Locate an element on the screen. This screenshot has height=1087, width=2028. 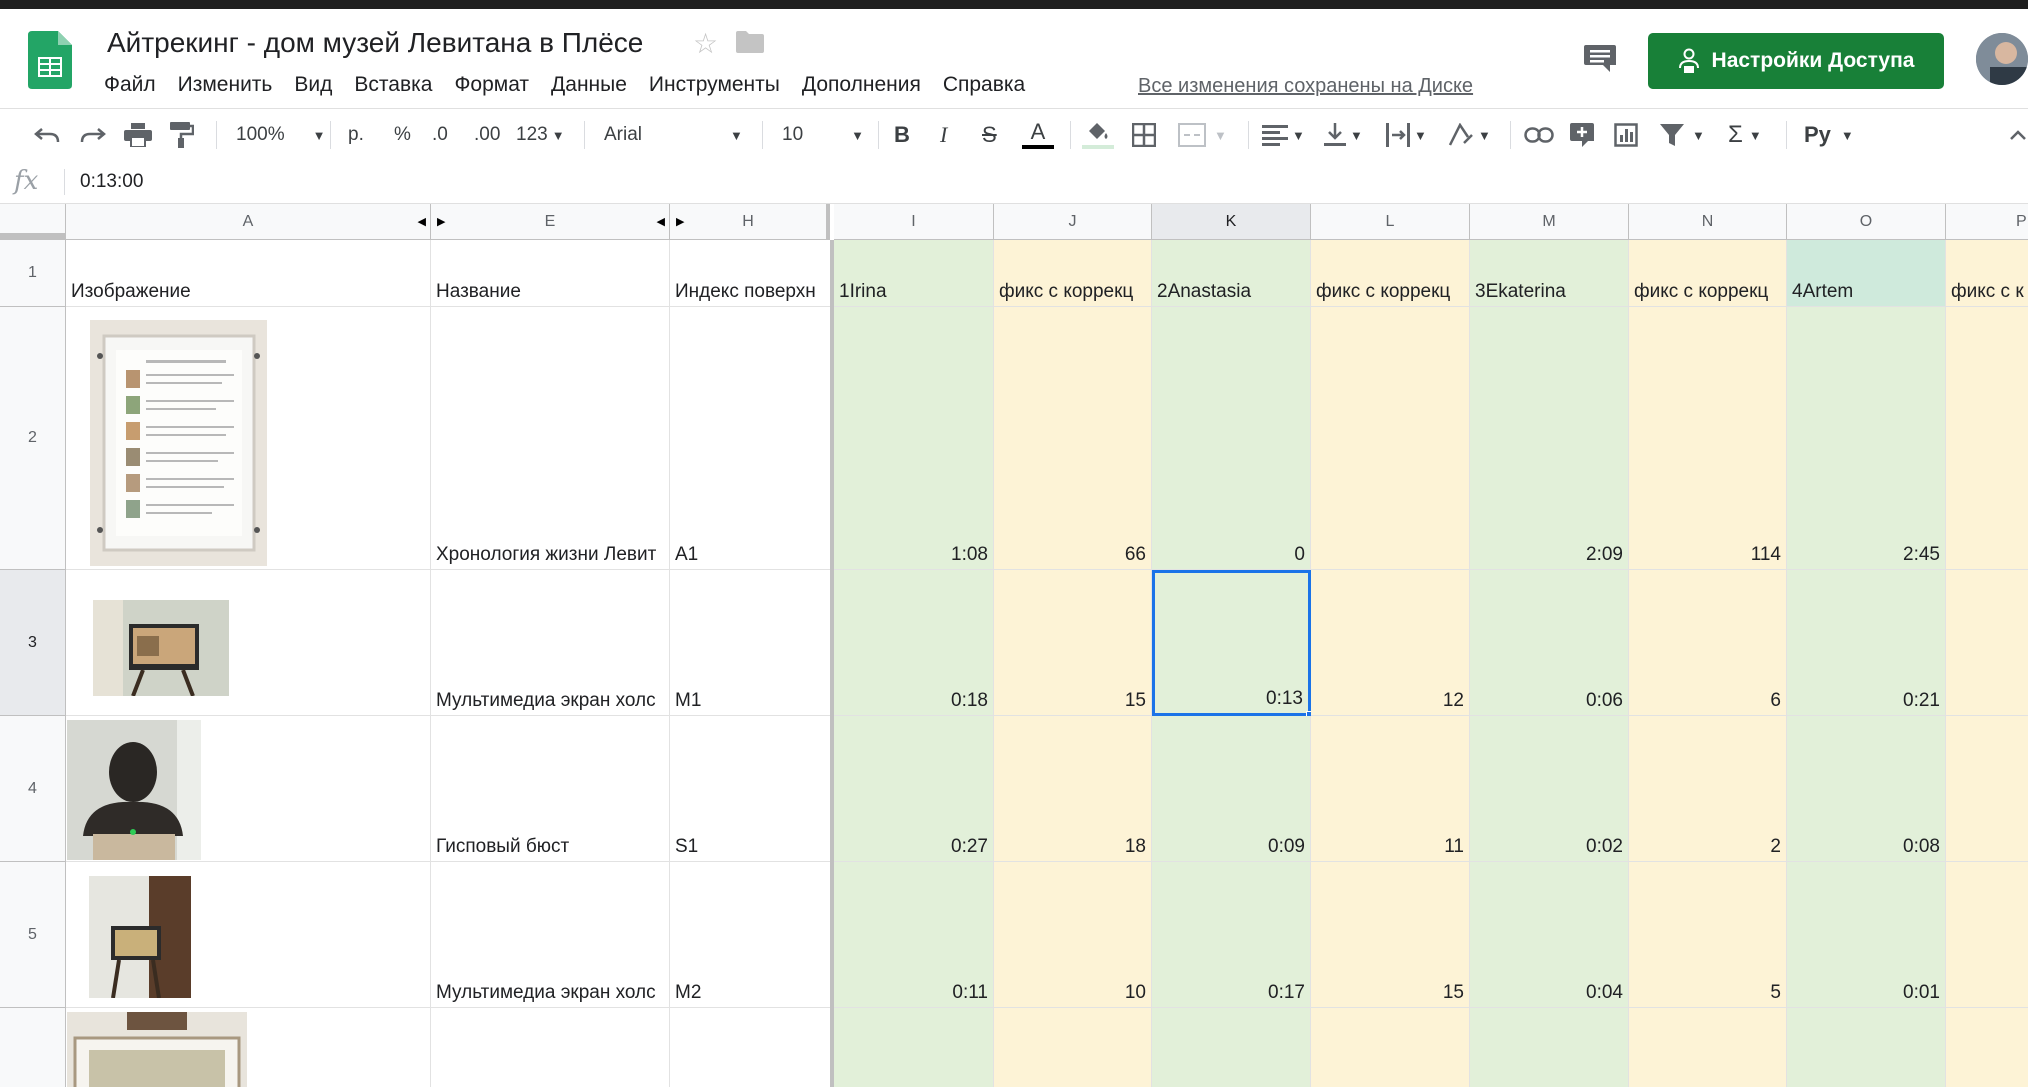
value-cell: 2 is located at coordinates (1708, 789).